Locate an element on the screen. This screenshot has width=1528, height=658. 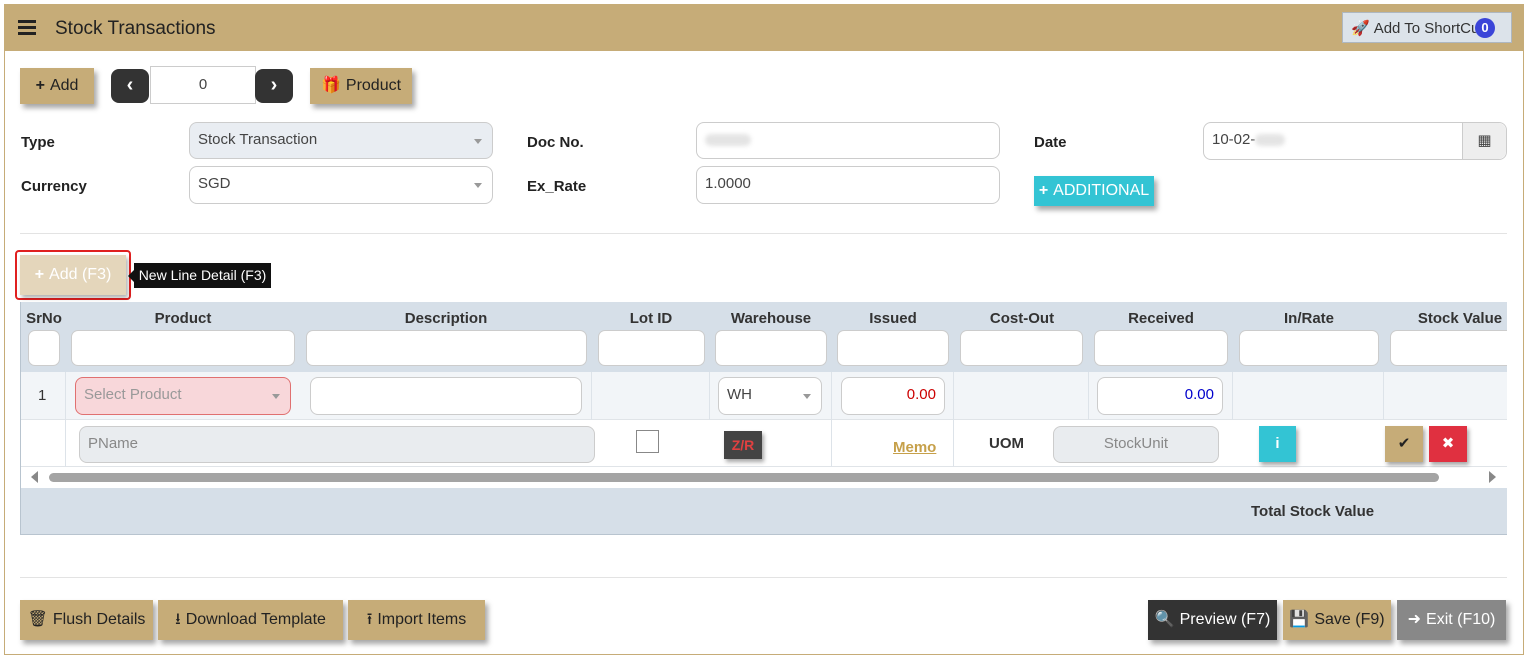
product-label: Product is located at coordinates (373, 85).